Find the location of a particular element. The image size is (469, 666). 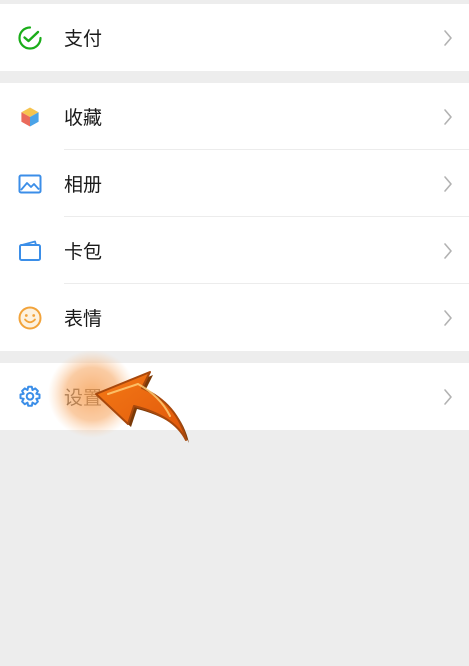

menu-item-cards: 卡包 is located at coordinates (234, 250).